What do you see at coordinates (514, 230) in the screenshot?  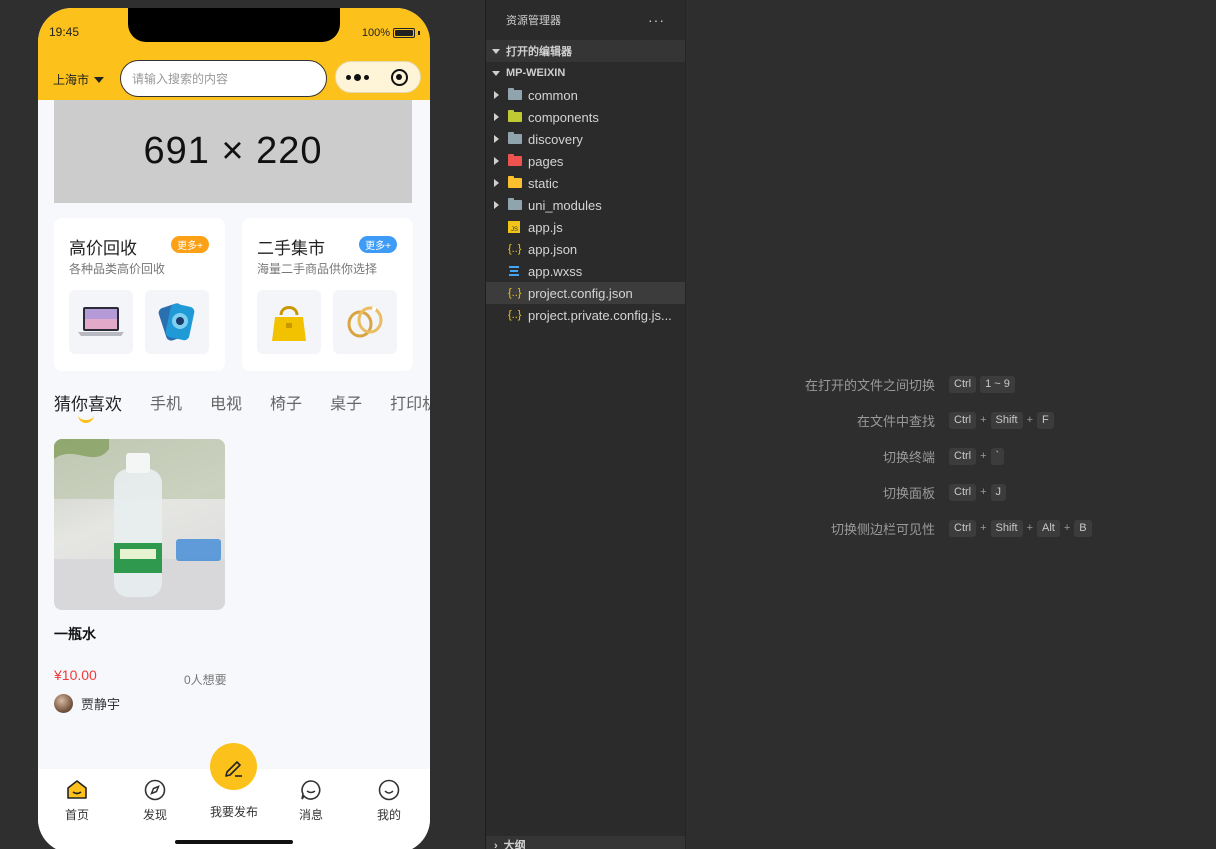 I see `svg-text: JS` at bounding box center [514, 230].